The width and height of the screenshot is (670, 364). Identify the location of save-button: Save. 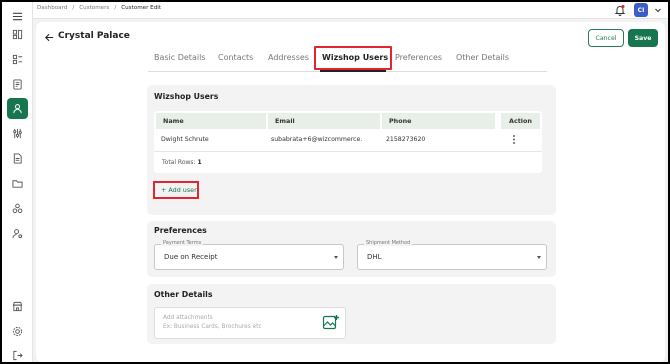
(643, 38).